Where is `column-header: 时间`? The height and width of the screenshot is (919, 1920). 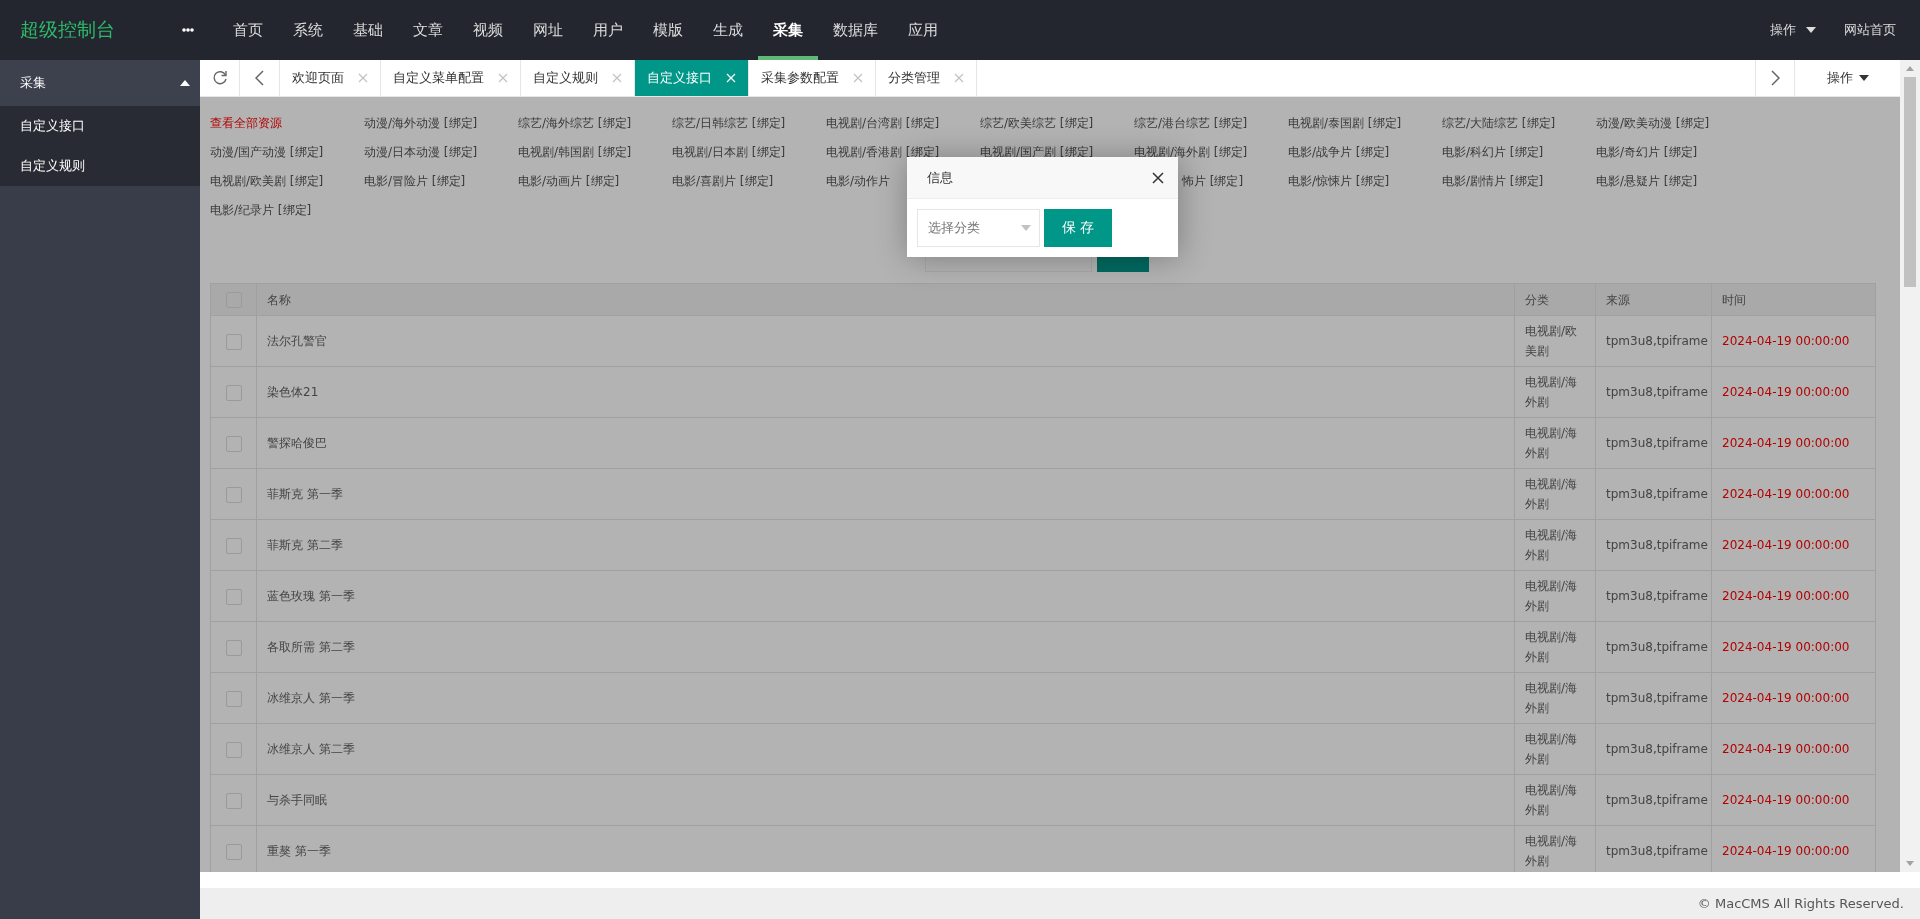
column-header: 时间 is located at coordinates (1734, 299).